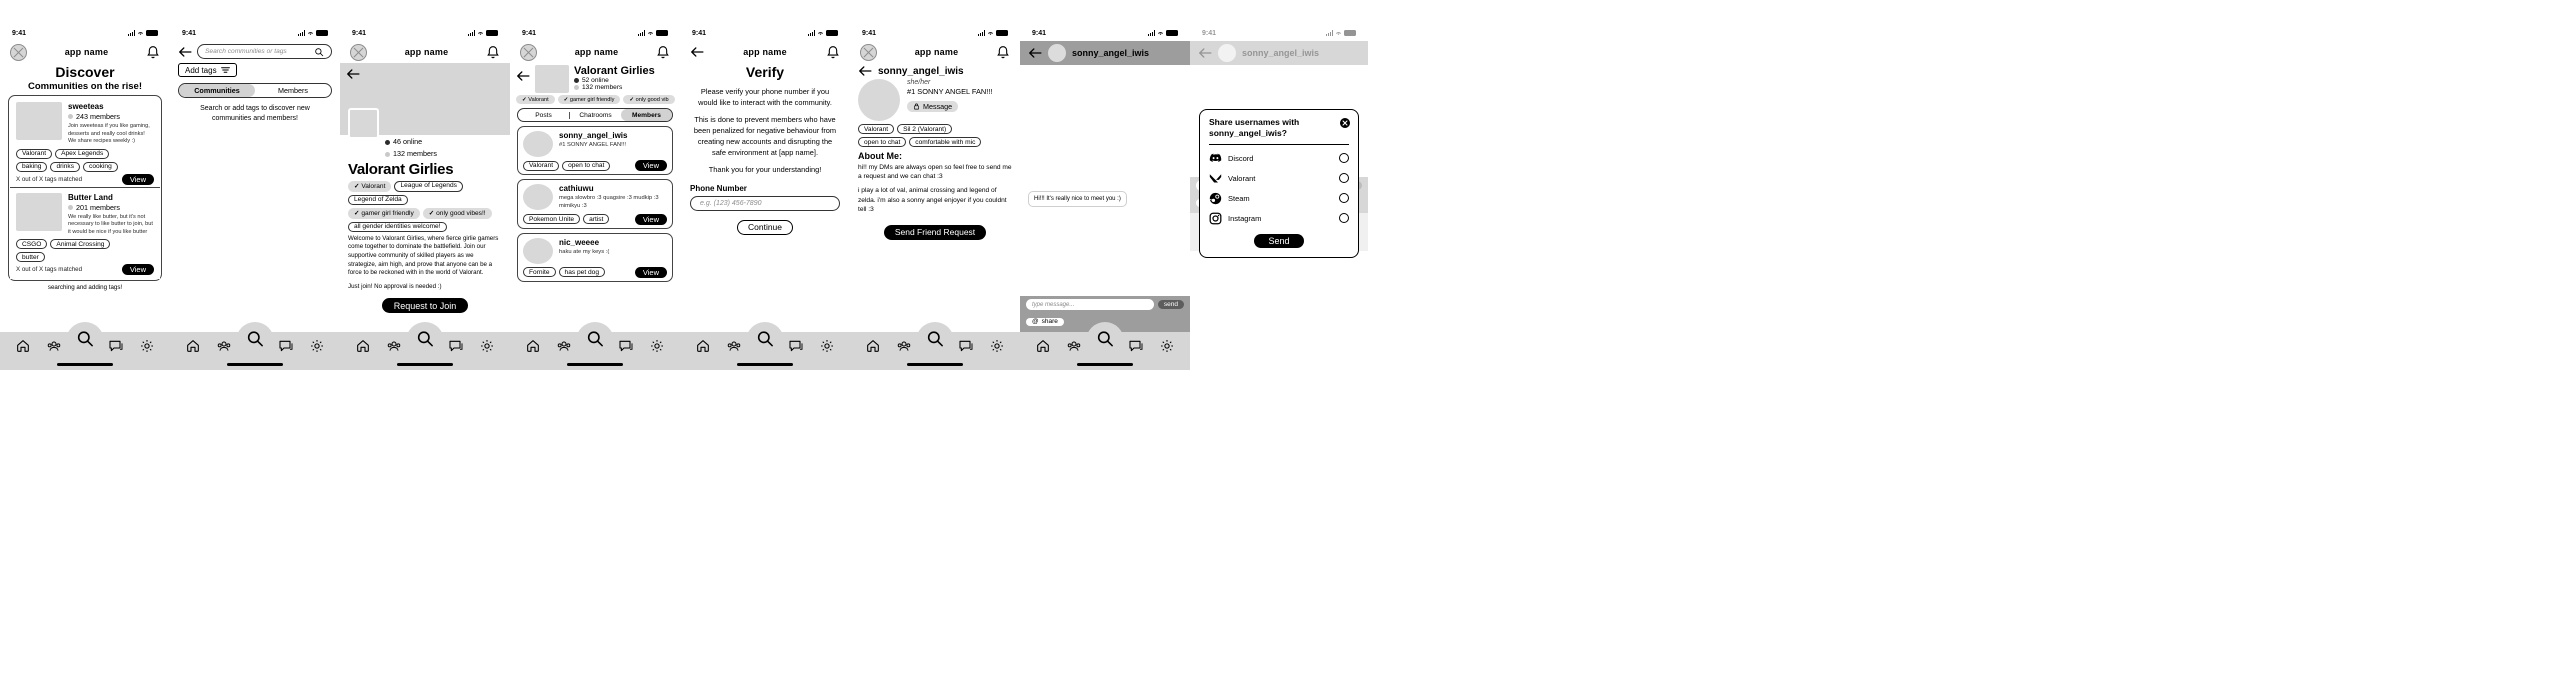  What do you see at coordinates (80, 244) in the screenshot?
I see `tag-chip: Animal Crossing` at bounding box center [80, 244].